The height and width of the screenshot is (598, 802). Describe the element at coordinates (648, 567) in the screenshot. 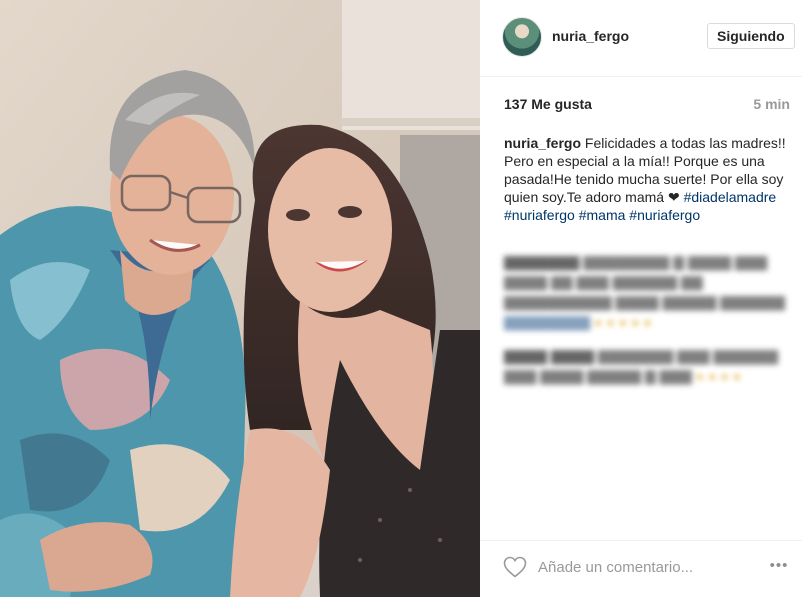

I see `add-comment-input` at that location.